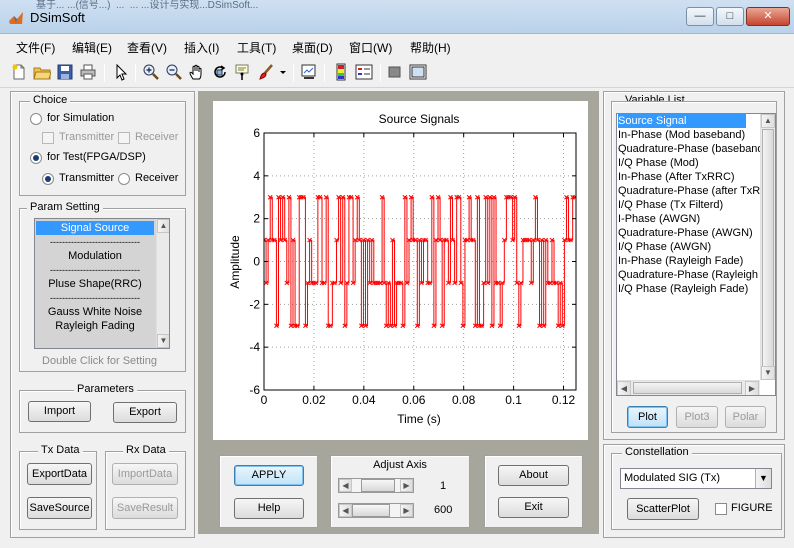 This screenshot has height=548, width=794. What do you see at coordinates (48, 138) in the screenshot?
I see `sim-transmitter-checkbox` at bounding box center [48, 138].